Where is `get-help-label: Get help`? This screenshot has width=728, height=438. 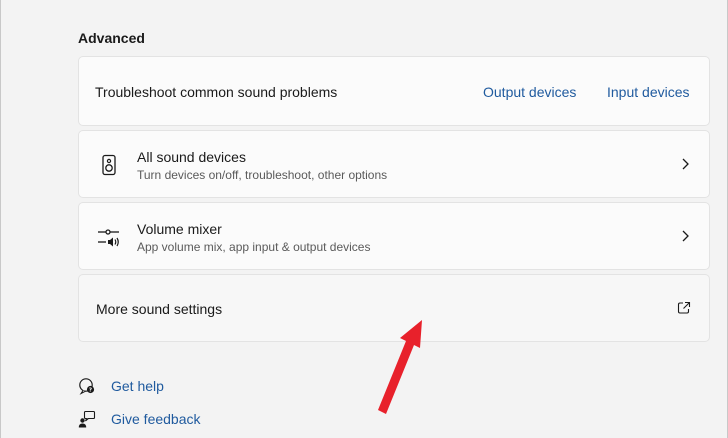
get-help-label: Get help is located at coordinates (137, 386).